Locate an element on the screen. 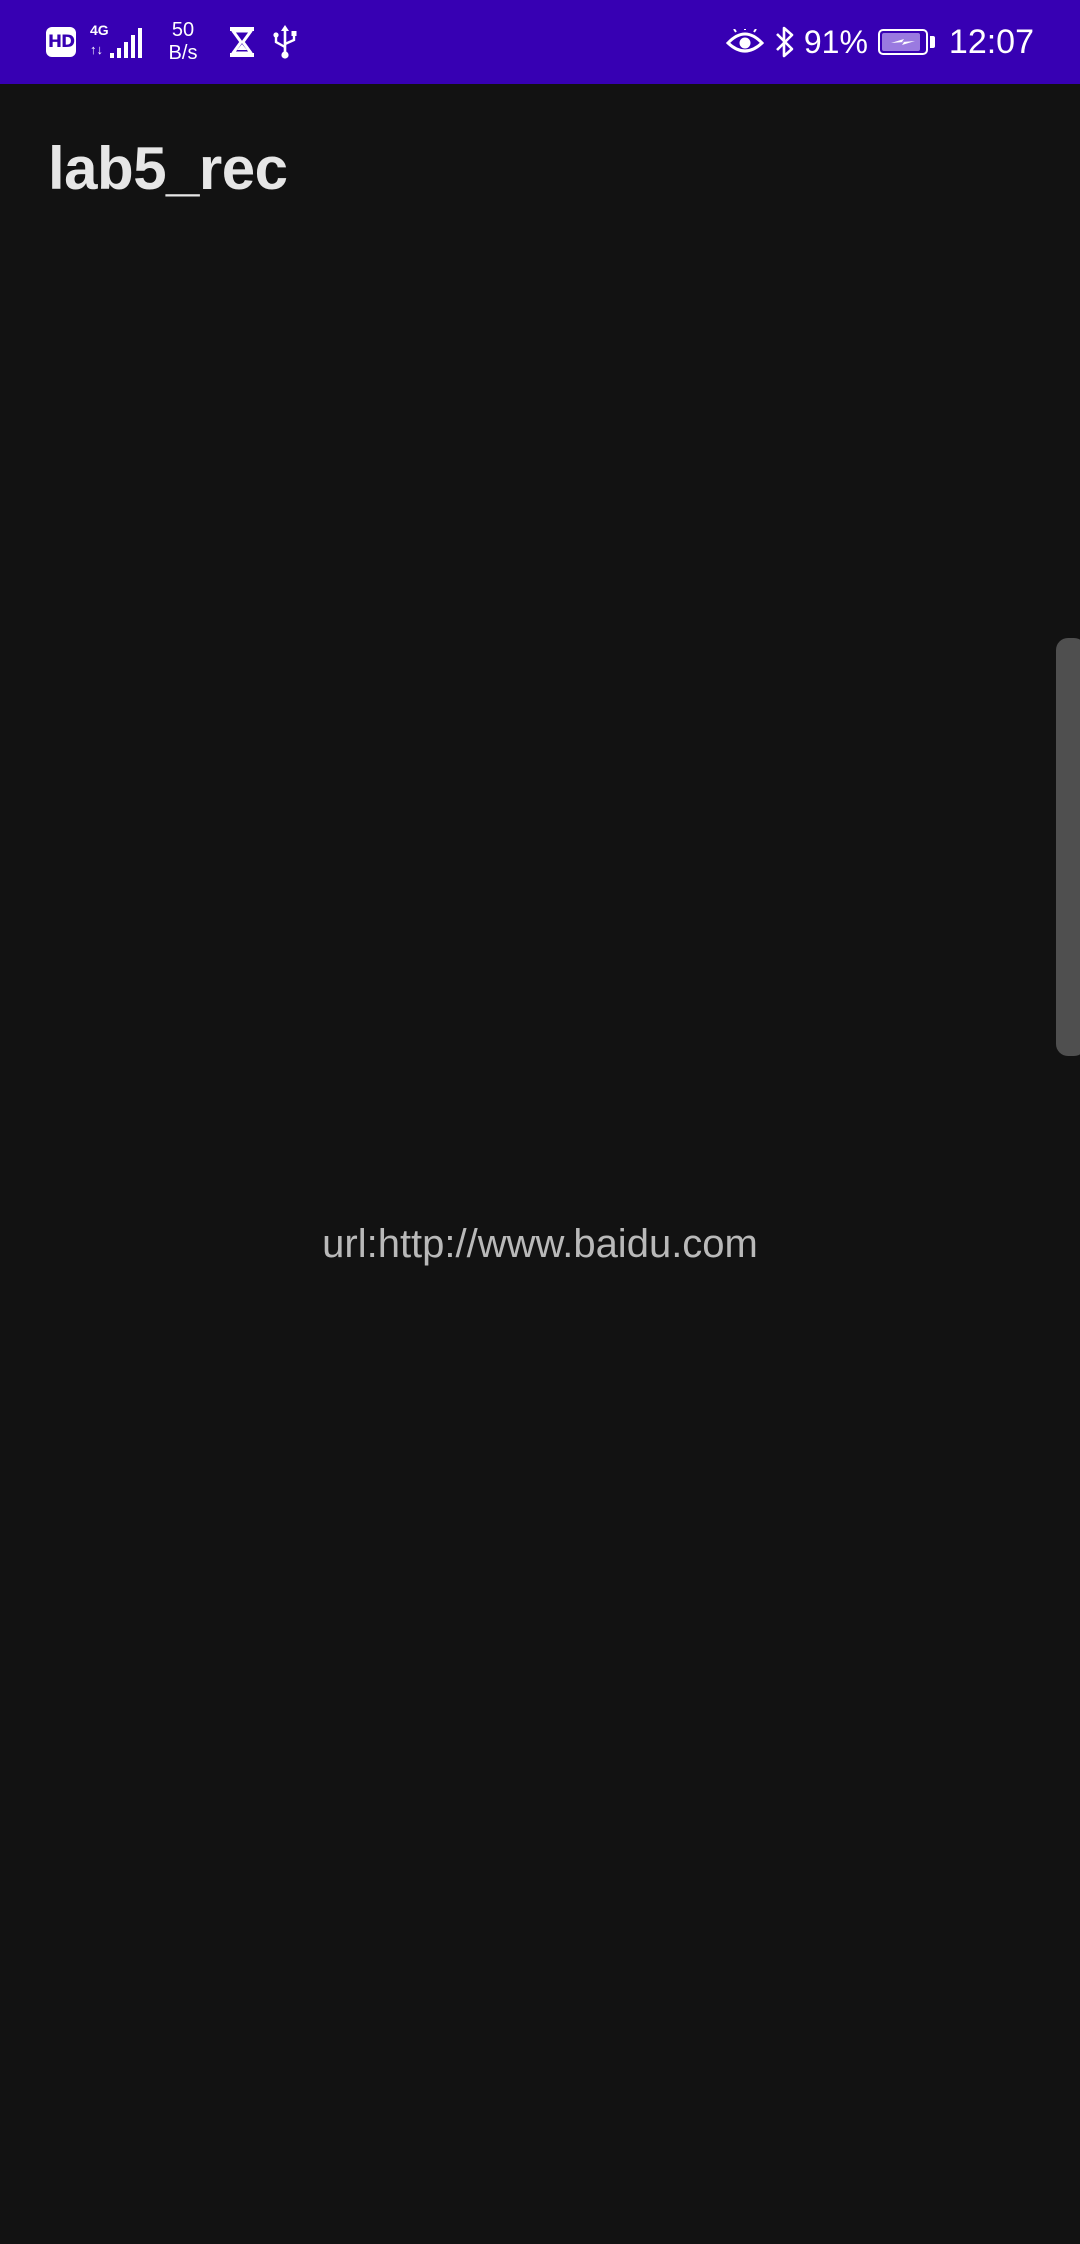  bluetooth-icon is located at coordinates (784, 42).